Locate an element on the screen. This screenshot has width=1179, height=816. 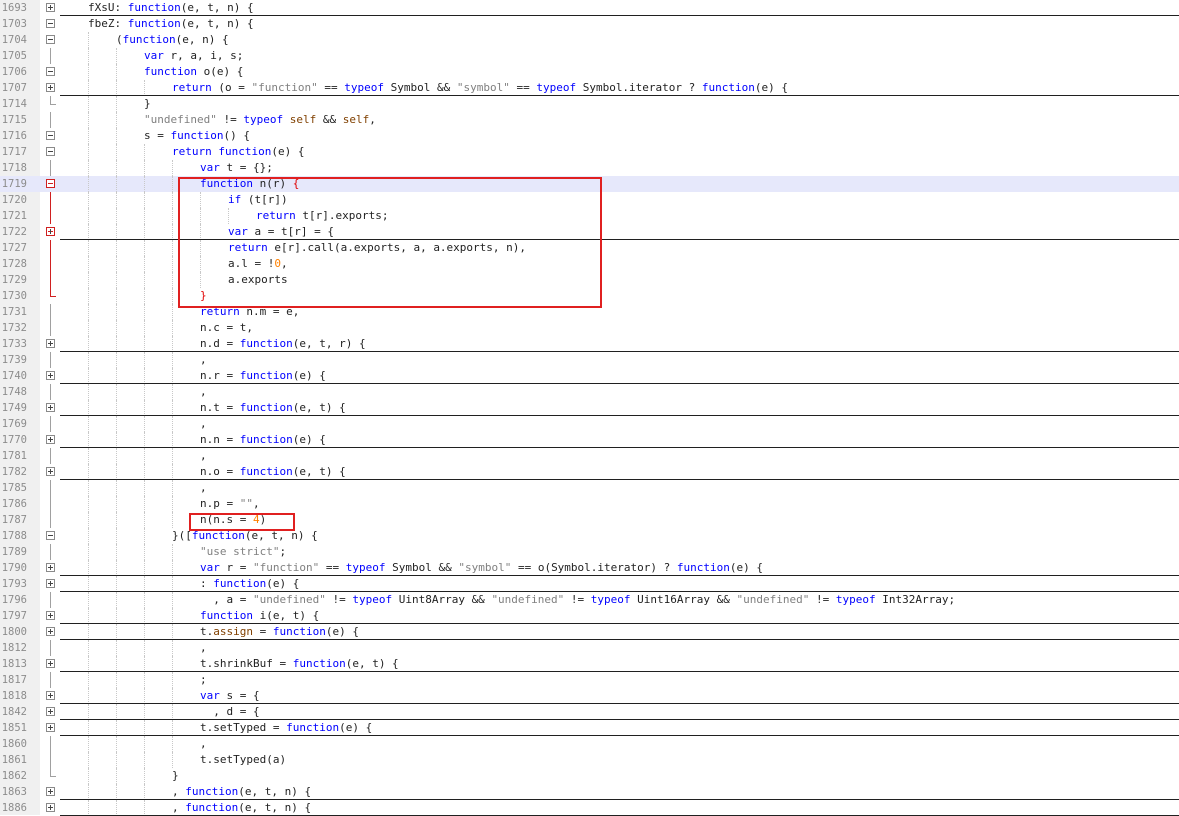
code-text: , d = { is located at coordinates (229, 712).